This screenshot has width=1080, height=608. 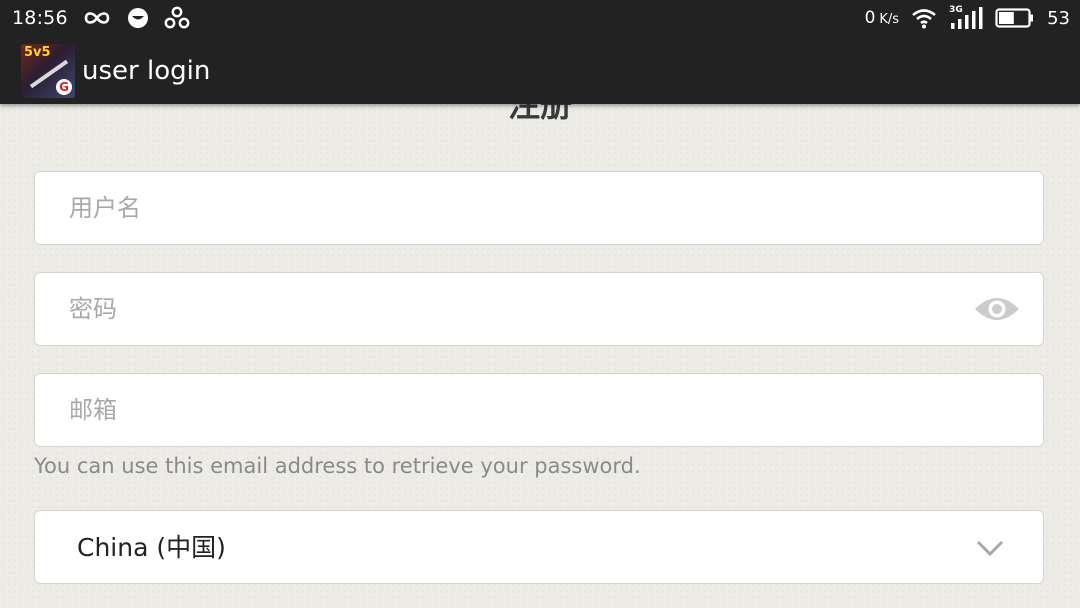 What do you see at coordinates (177, 18) in the screenshot?
I see `tunnel-icon` at bounding box center [177, 18].